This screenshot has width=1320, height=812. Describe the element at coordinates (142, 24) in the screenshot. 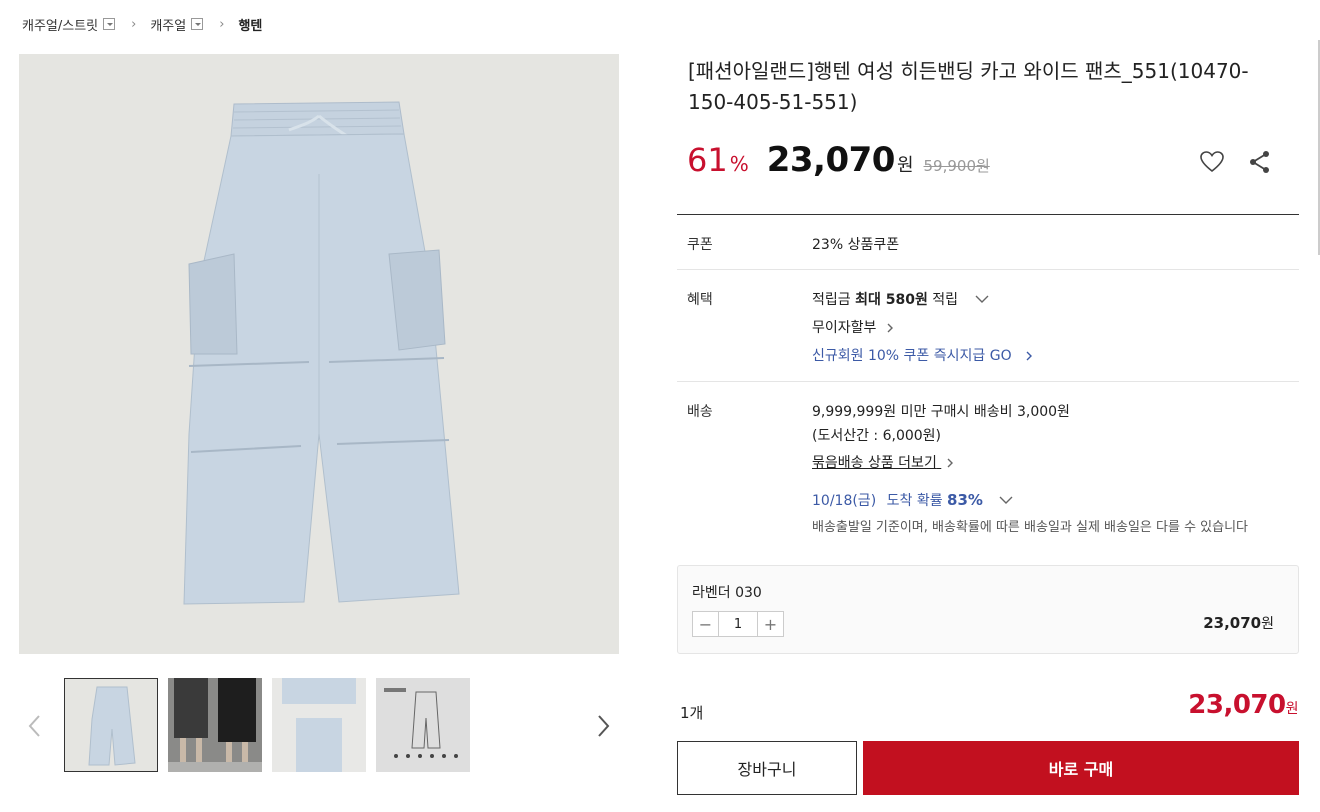

I see `breadcrumb: 캐주얼/스트릿 › 캐주얼 › 행텐` at that location.